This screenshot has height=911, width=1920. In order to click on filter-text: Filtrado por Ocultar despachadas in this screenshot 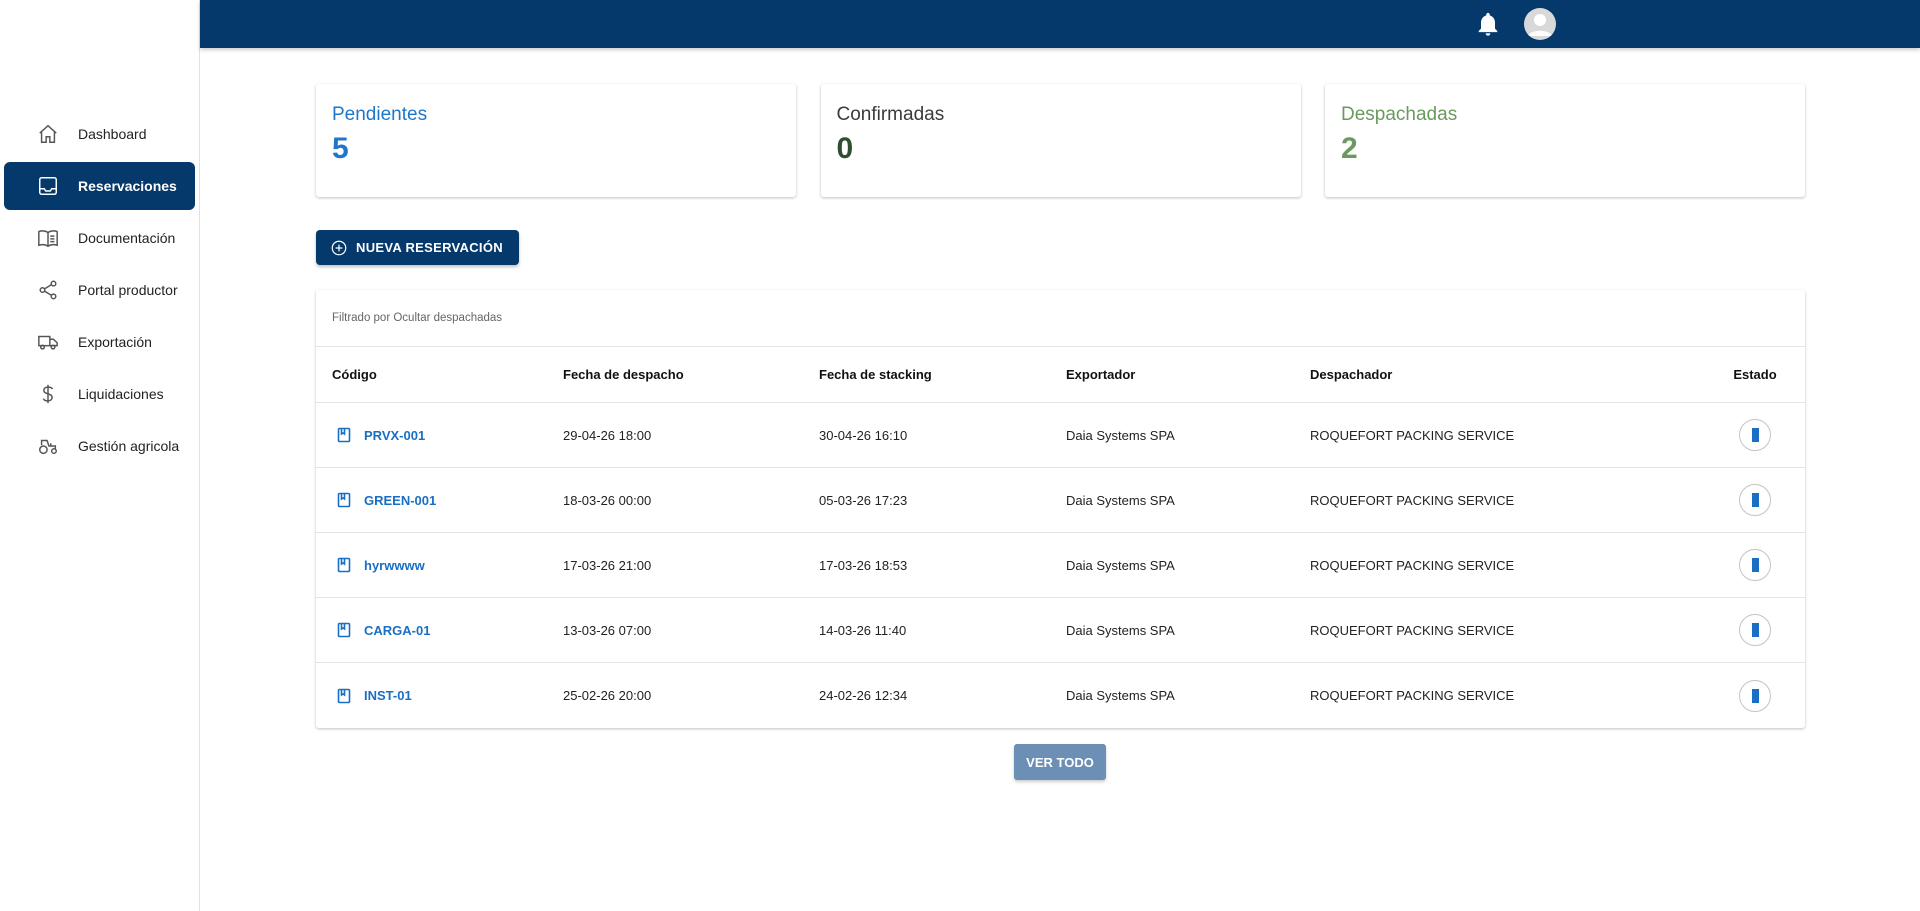, I will do `click(1060, 318)`.